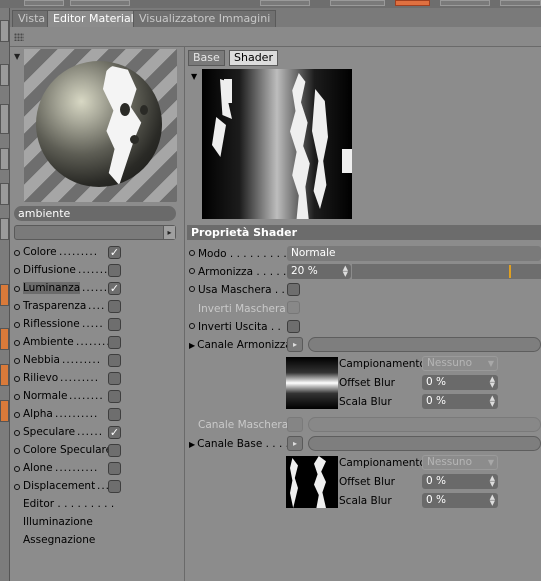 This screenshot has width=541, height=581. Describe the element at coordinates (32, 18) in the screenshot. I see `tab-vista: Vista` at that location.